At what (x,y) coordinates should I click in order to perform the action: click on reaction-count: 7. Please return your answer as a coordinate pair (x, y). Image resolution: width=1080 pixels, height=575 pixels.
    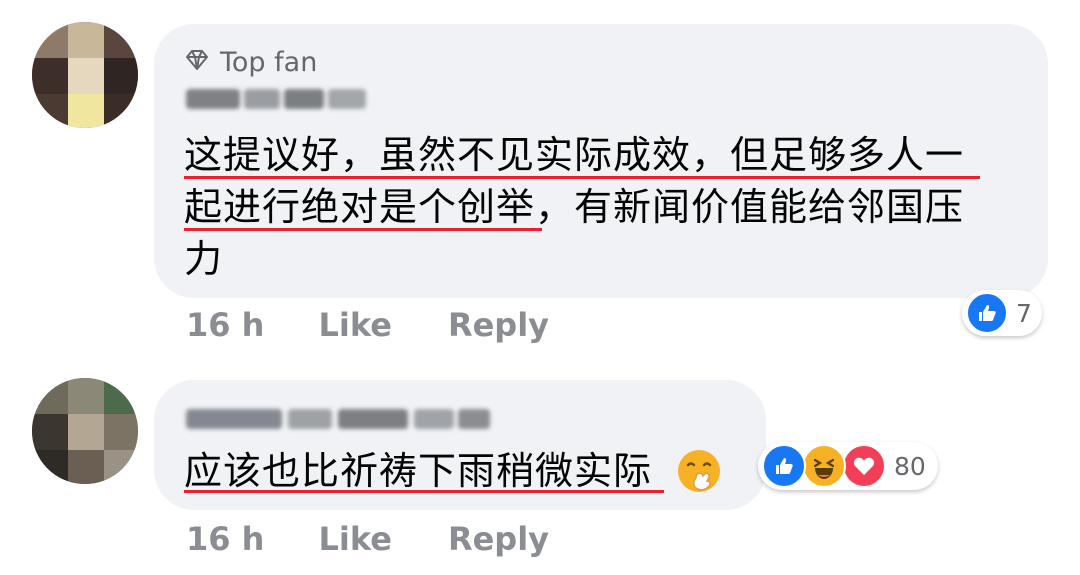
    Looking at the image, I should click on (1024, 313).